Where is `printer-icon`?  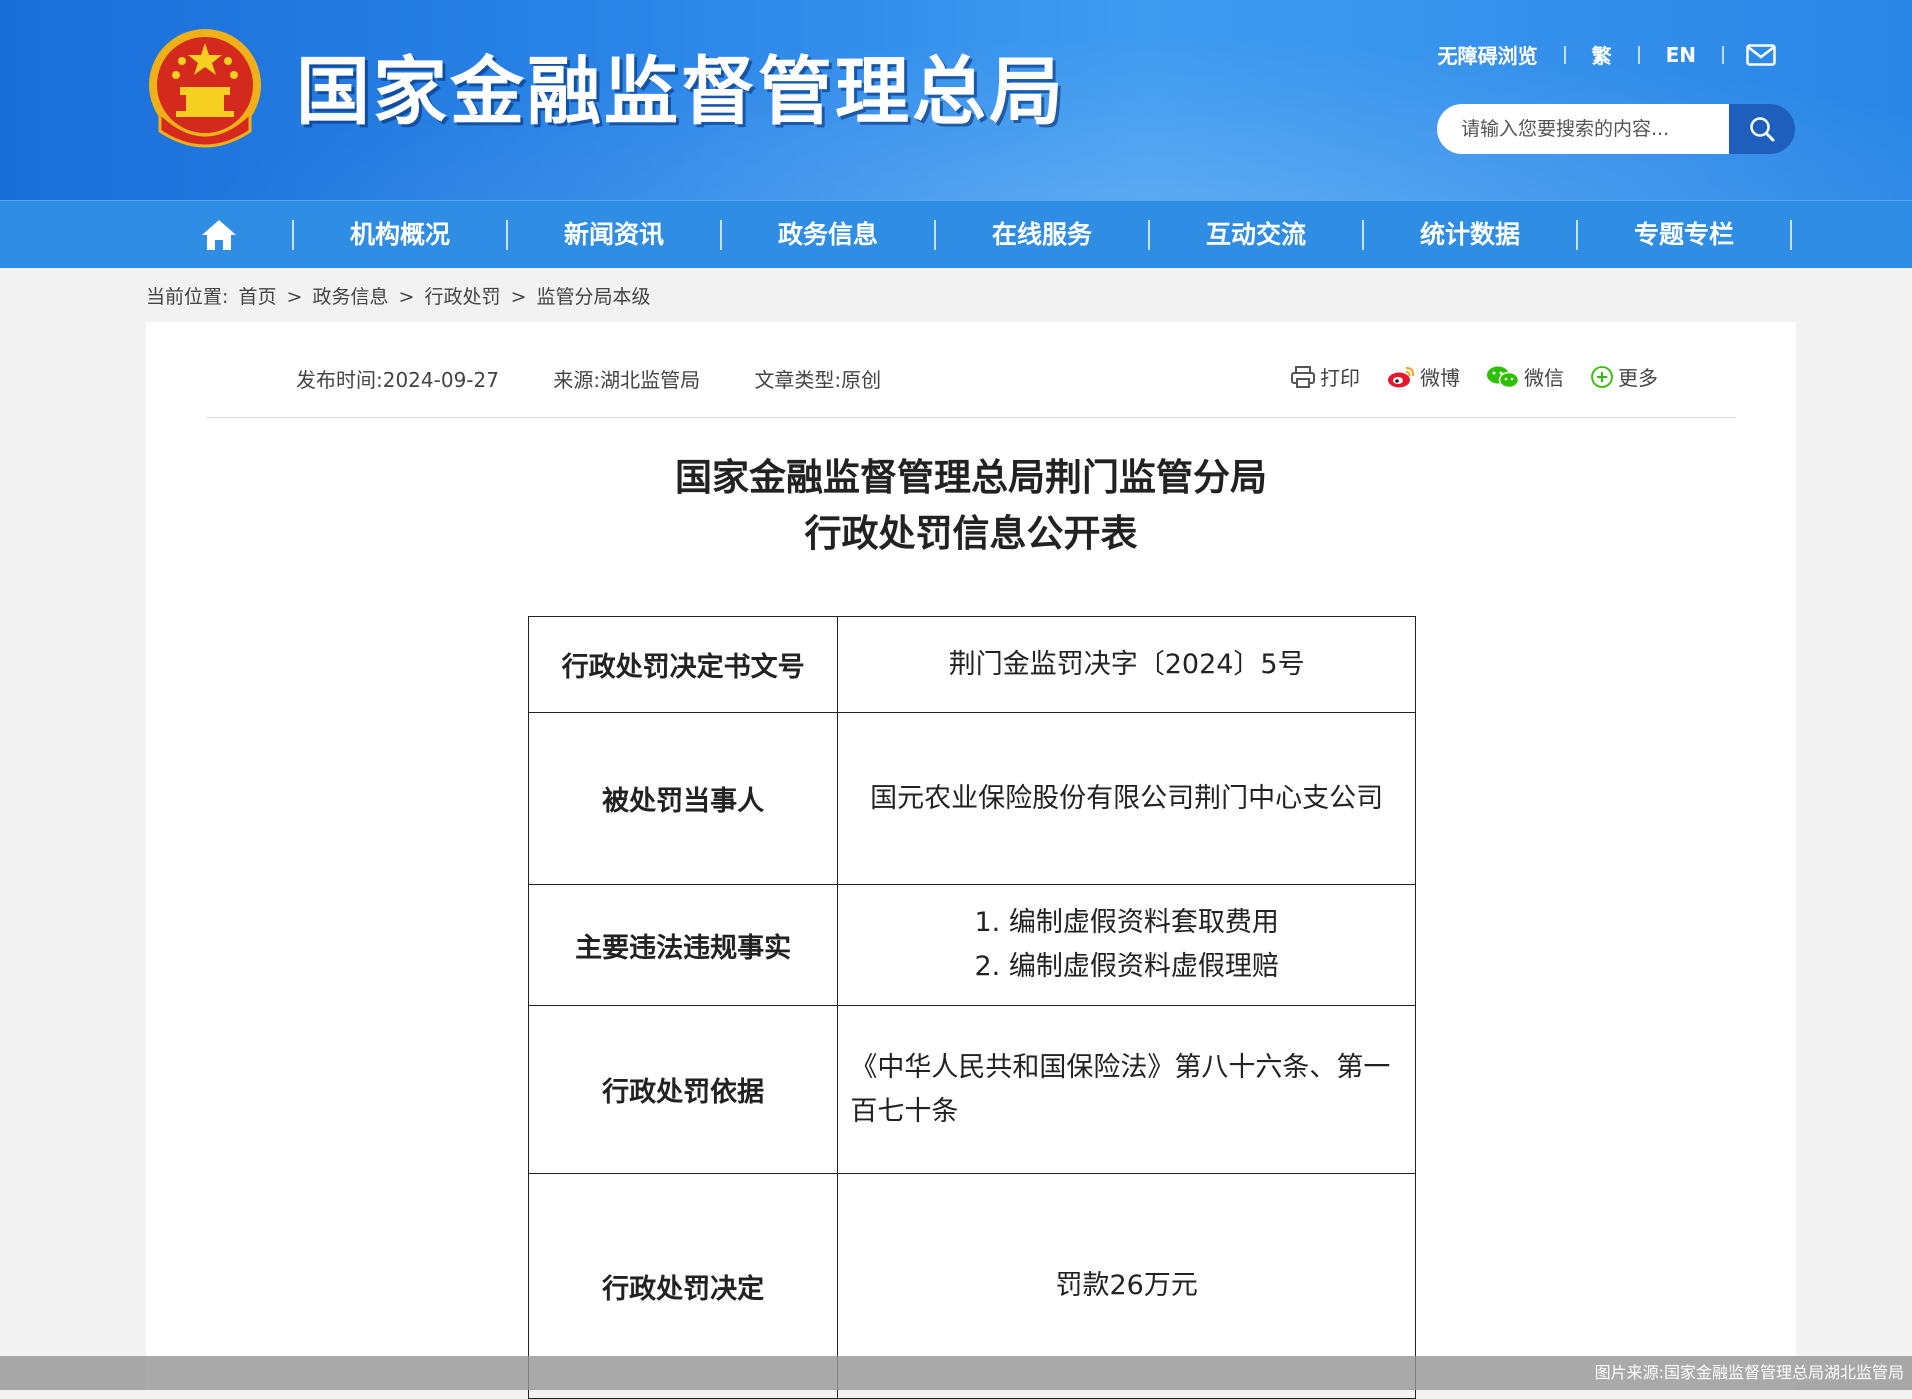
printer-icon is located at coordinates (1303, 376).